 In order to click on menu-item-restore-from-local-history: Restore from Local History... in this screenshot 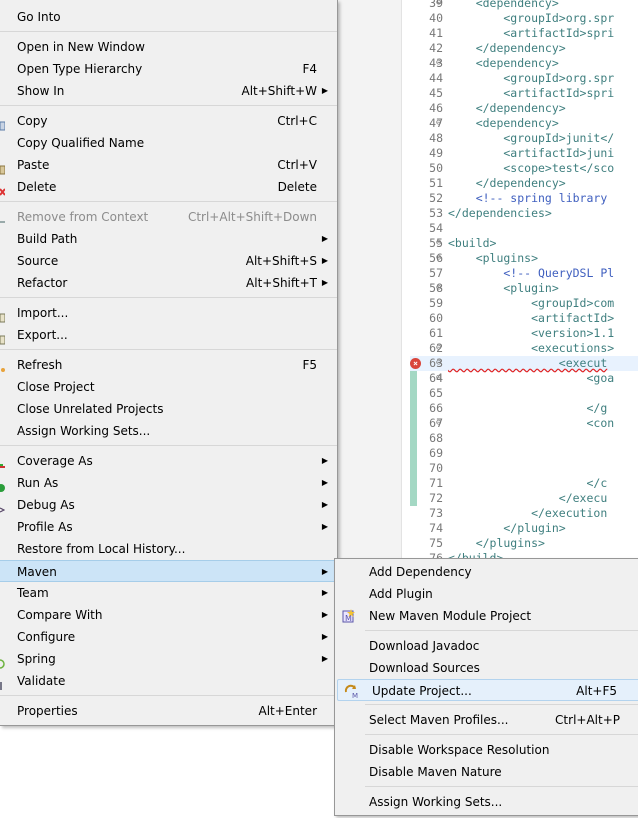, I will do `click(168, 549)`.